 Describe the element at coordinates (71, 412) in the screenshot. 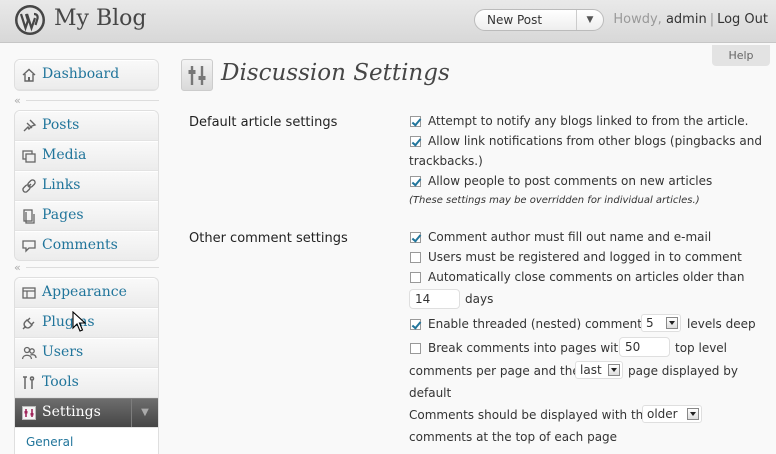

I see `menu-label-settings: Settings` at that location.